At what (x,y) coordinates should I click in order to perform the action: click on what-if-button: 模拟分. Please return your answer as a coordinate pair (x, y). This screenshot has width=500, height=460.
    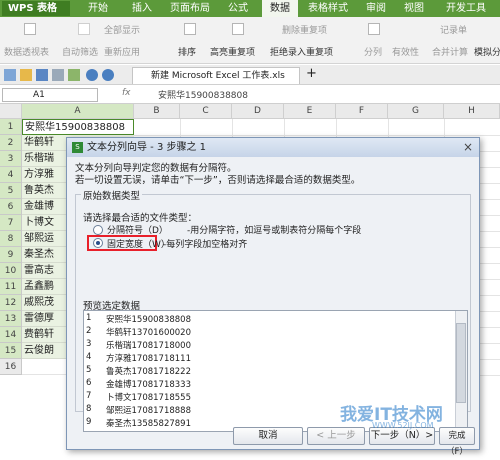
    Looking at the image, I should click on (487, 51).